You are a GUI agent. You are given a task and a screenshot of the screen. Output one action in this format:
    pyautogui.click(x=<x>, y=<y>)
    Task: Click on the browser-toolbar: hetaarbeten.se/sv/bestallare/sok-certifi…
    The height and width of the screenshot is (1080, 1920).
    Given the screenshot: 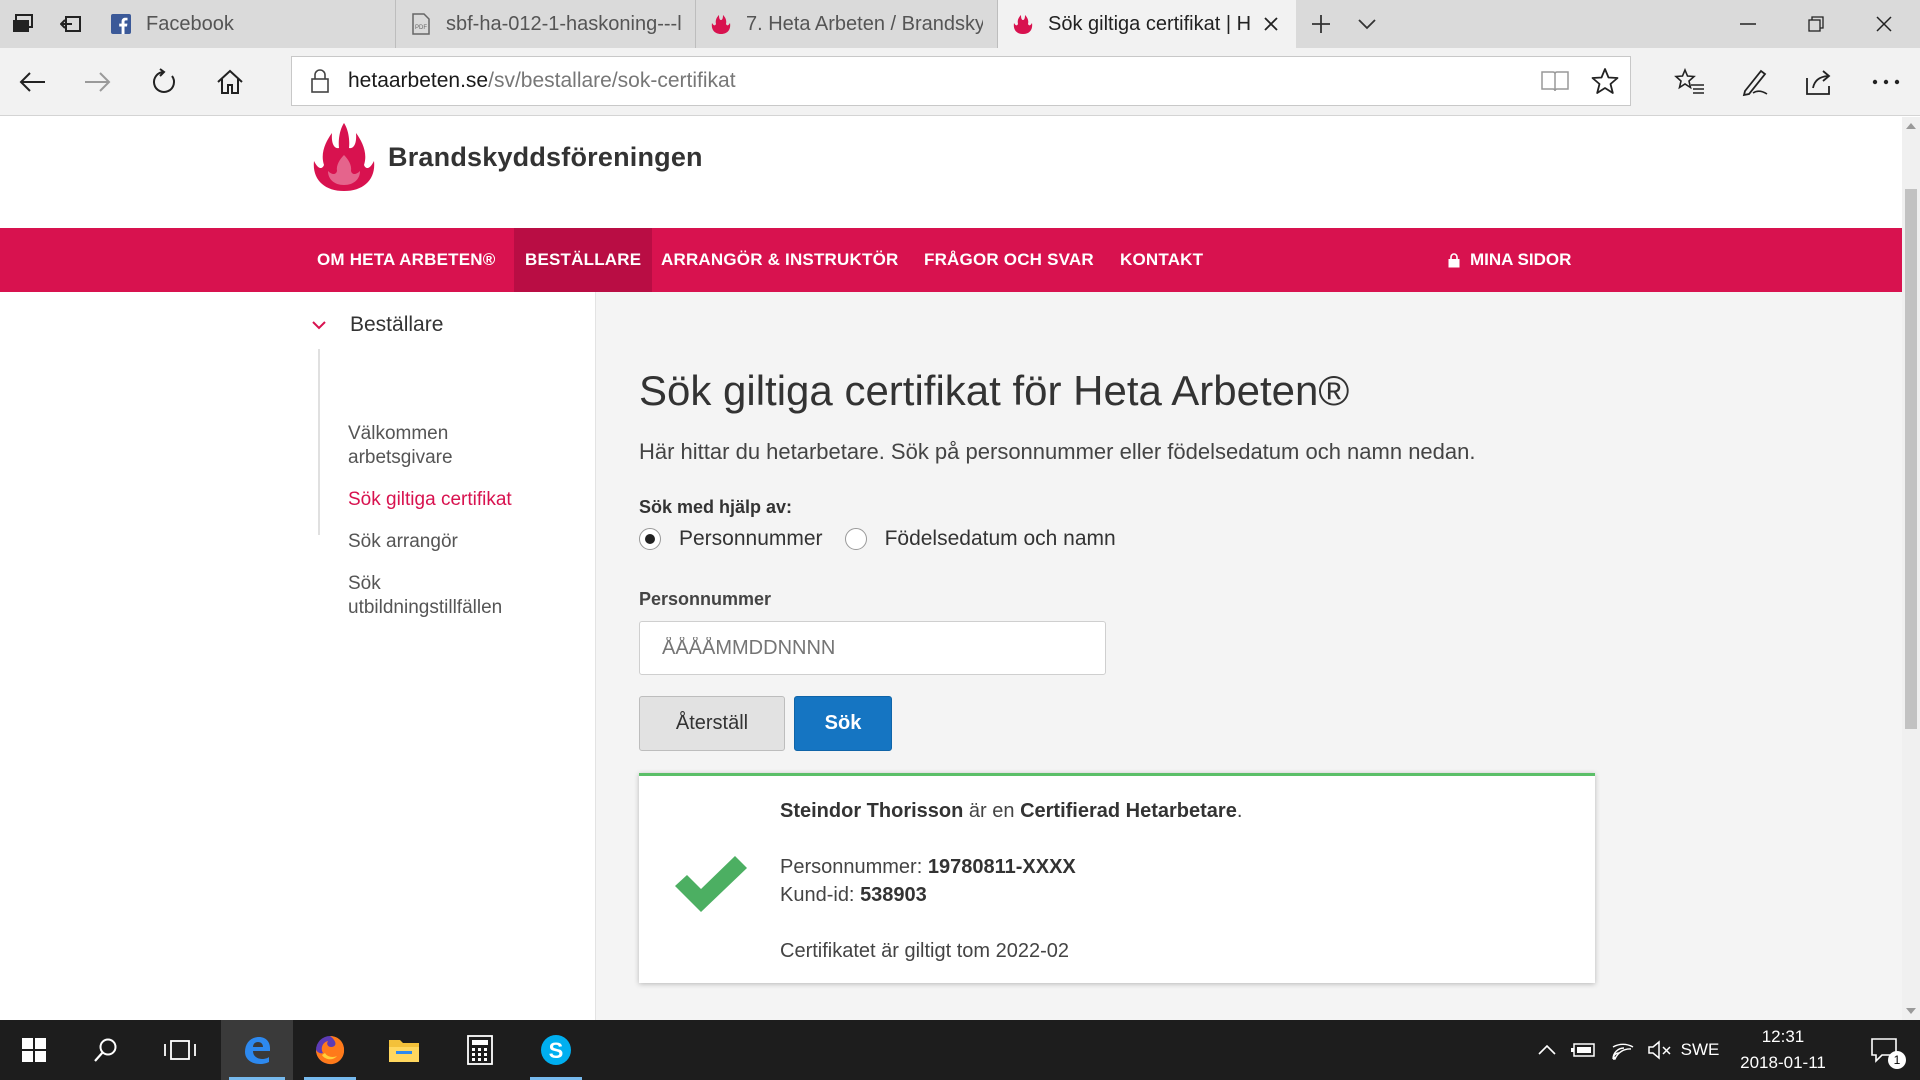 What is the action you would take?
    pyautogui.click(x=960, y=82)
    